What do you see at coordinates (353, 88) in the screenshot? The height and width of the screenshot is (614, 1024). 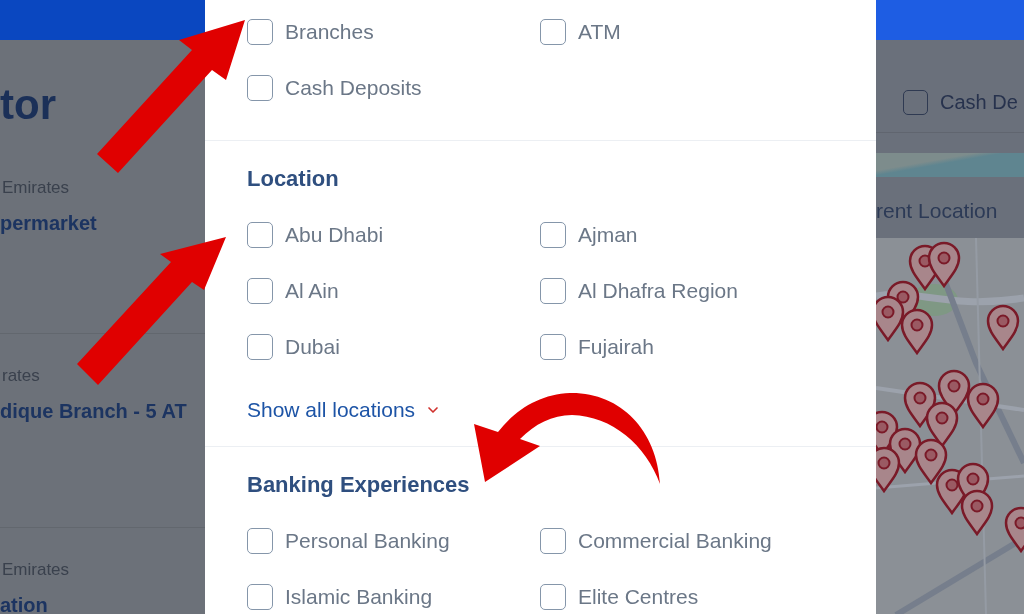 I see `option-label: Cash Deposits` at bounding box center [353, 88].